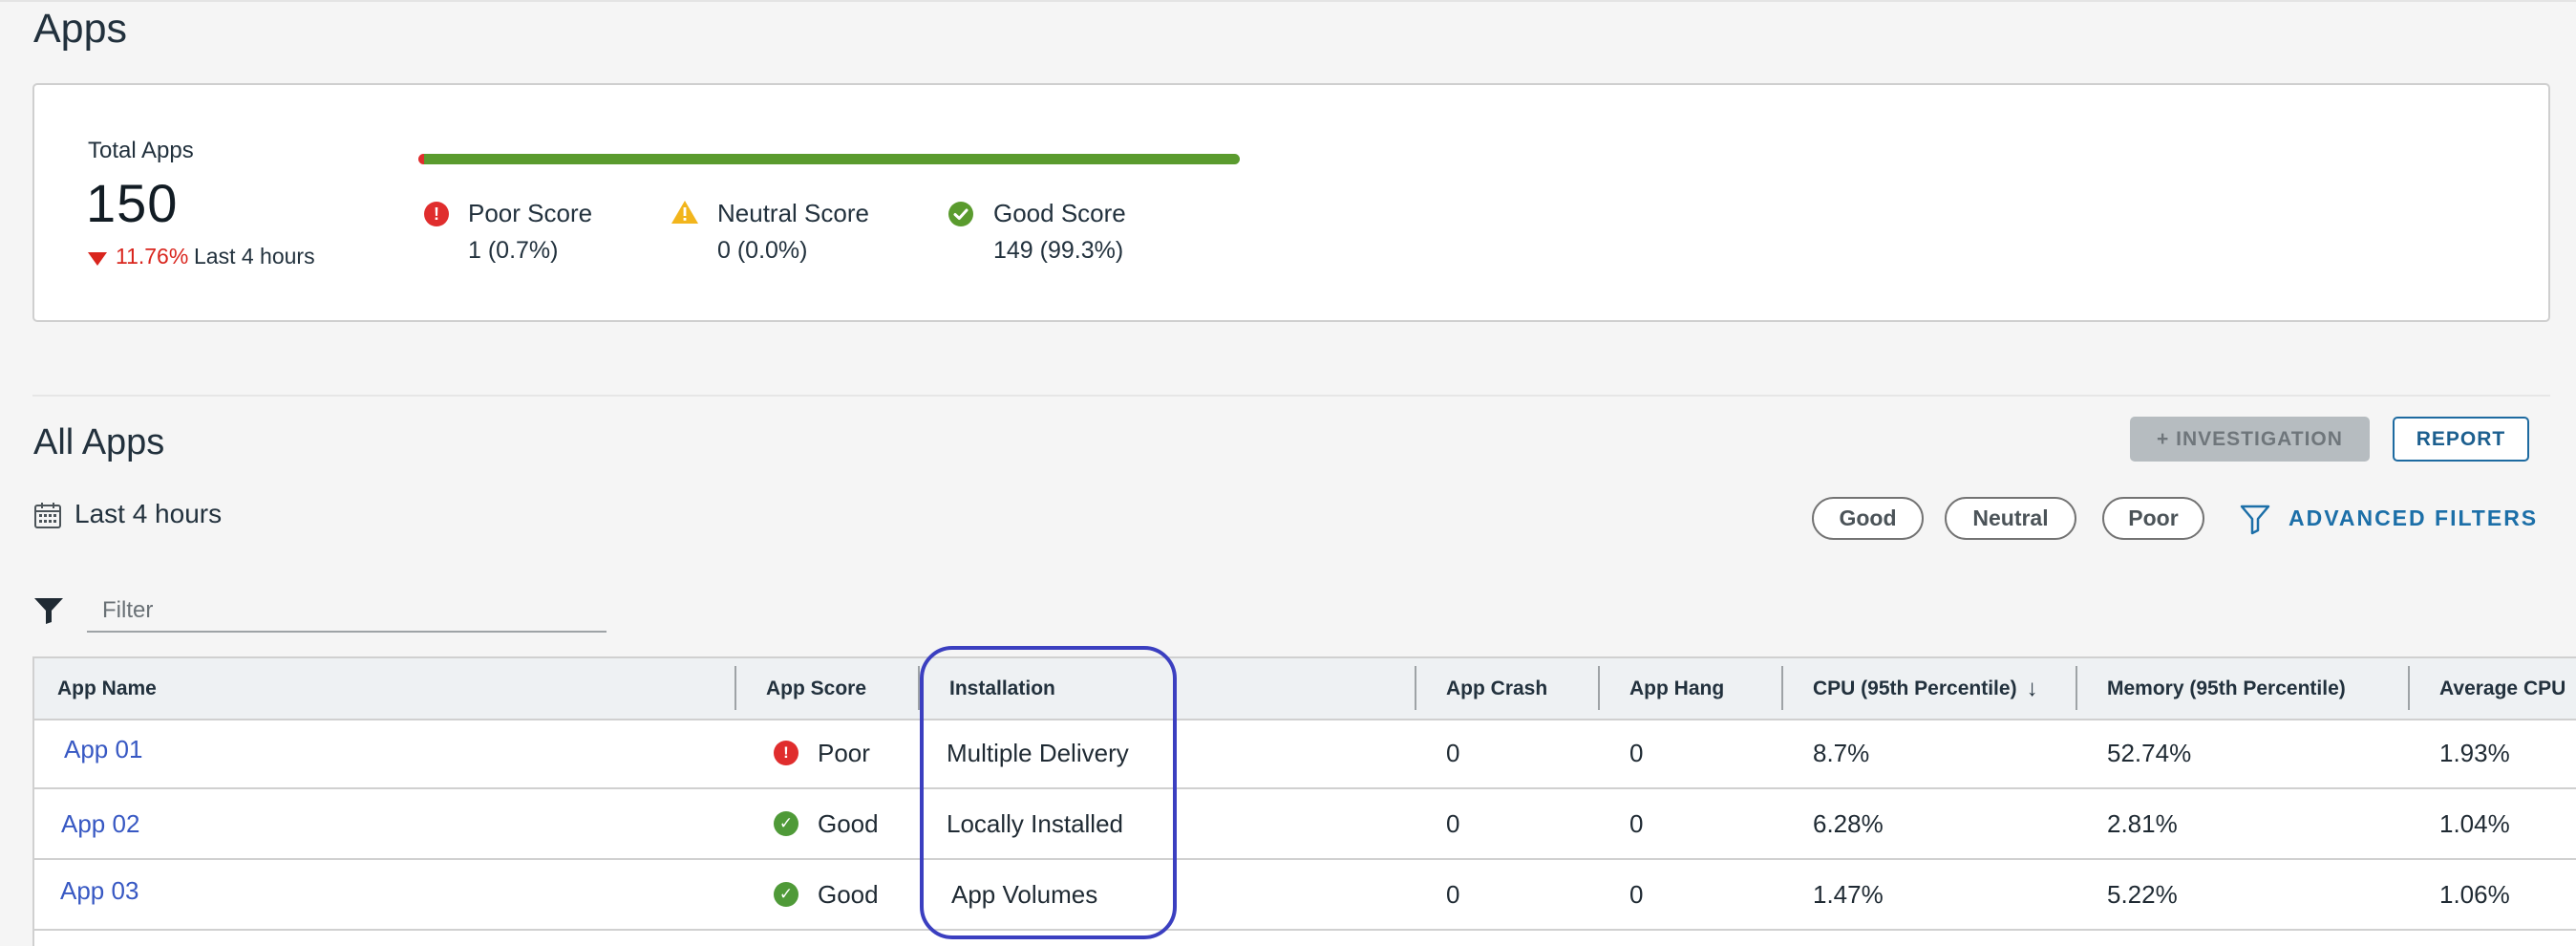 Image resolution: width=2576 pixels, height=946 pixels. I want to click on col-app-score: App Score, so click(816, 689).